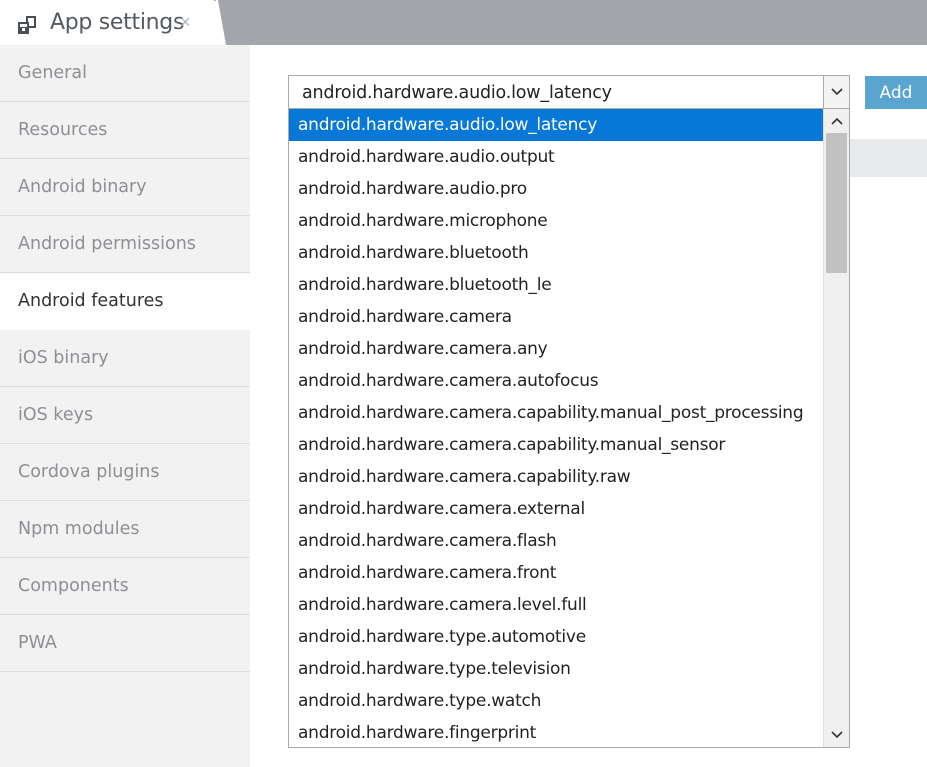  What do you see at coordinates (896, 92) in the screenshot?
I see `add-button: Add` at bounding box center [896, 92].